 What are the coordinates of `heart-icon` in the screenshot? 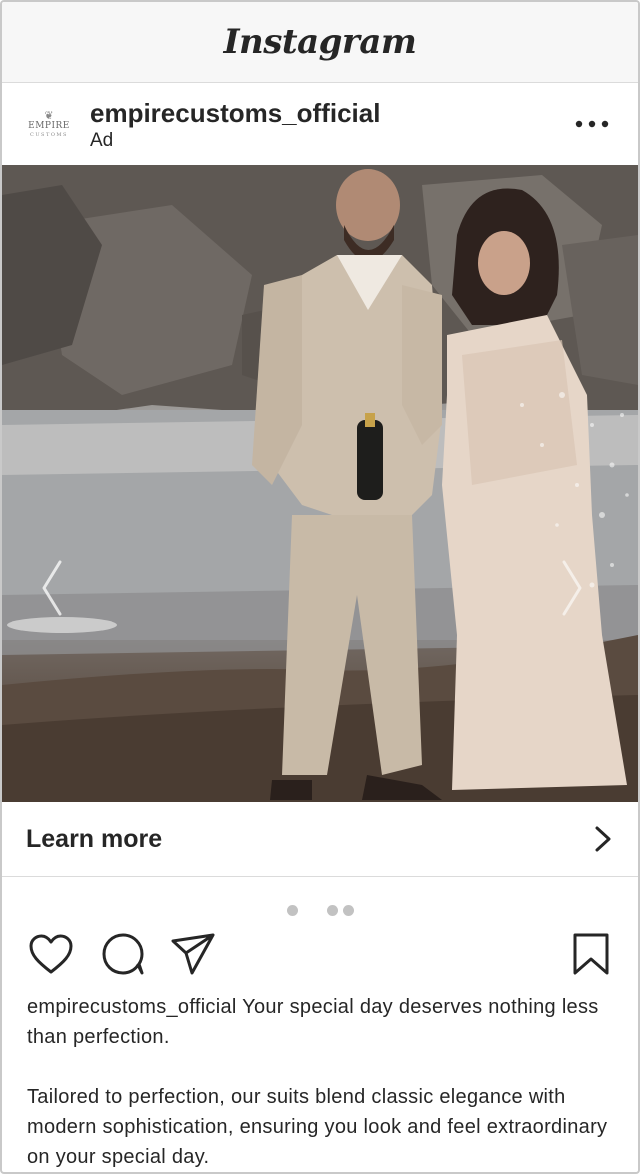 It's located at (51, 954).